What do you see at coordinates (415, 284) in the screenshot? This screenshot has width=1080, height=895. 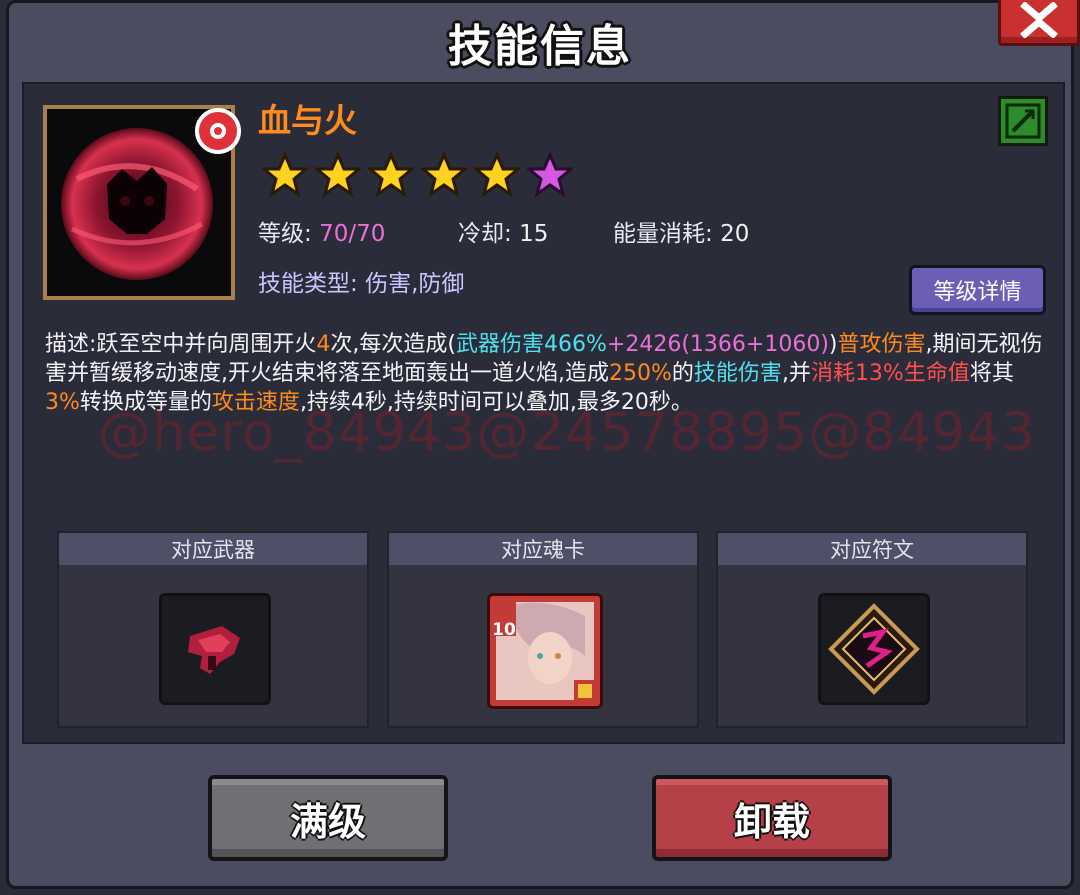 I see `skill-type-value: 伤害,防御` at bounding box center [415, 284].